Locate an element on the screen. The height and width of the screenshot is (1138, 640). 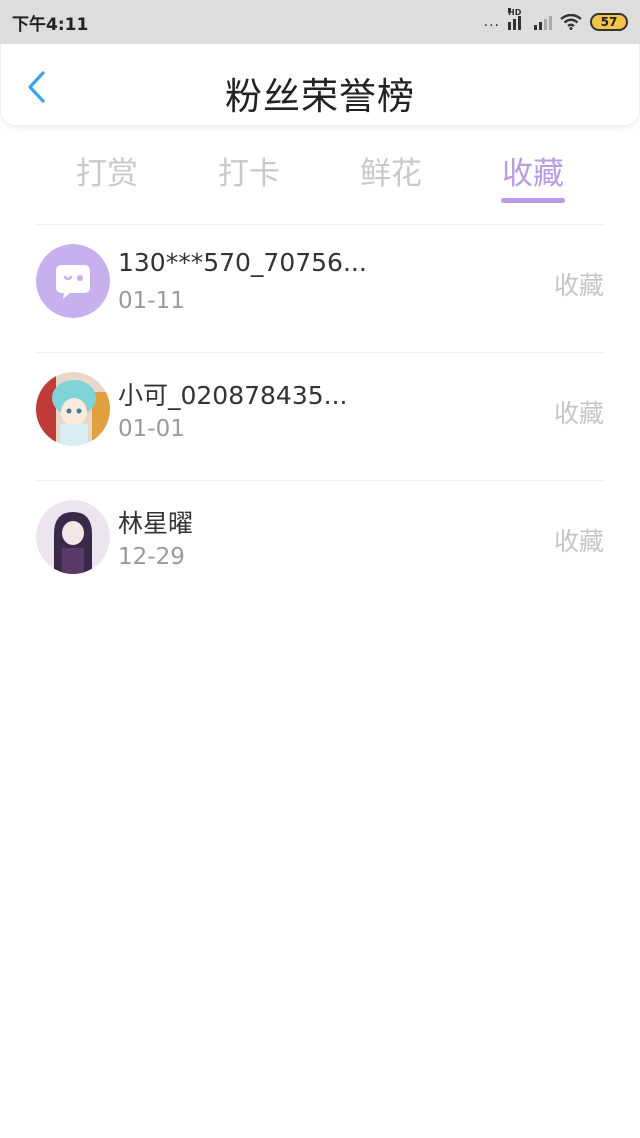
list-item: 130***570_70756... 01-11 收藏 is located at coordinates (320, 281).